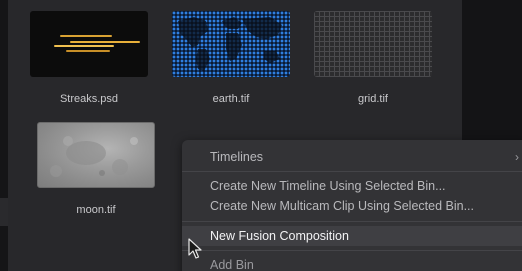 This screenshot has width=522, height=271. What do you see at coordinates (352, 157) in the screenshot?
I see `menu-item-timelines: Timelines ›` at bounding box center [352, 157].